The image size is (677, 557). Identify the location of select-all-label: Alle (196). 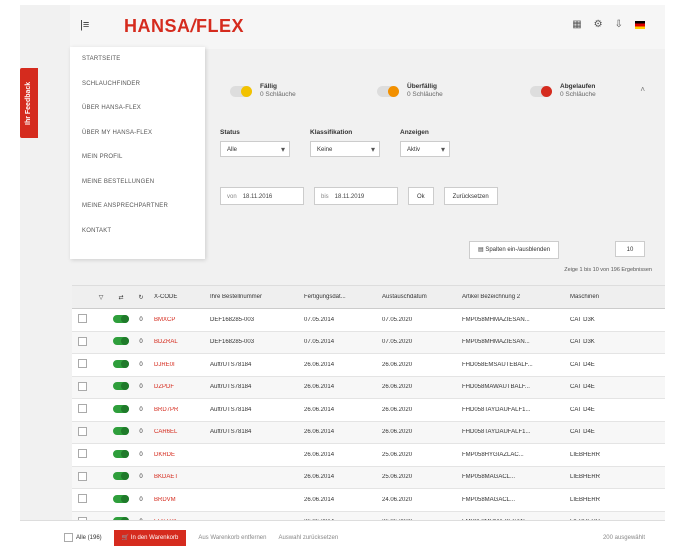
(89, 537).